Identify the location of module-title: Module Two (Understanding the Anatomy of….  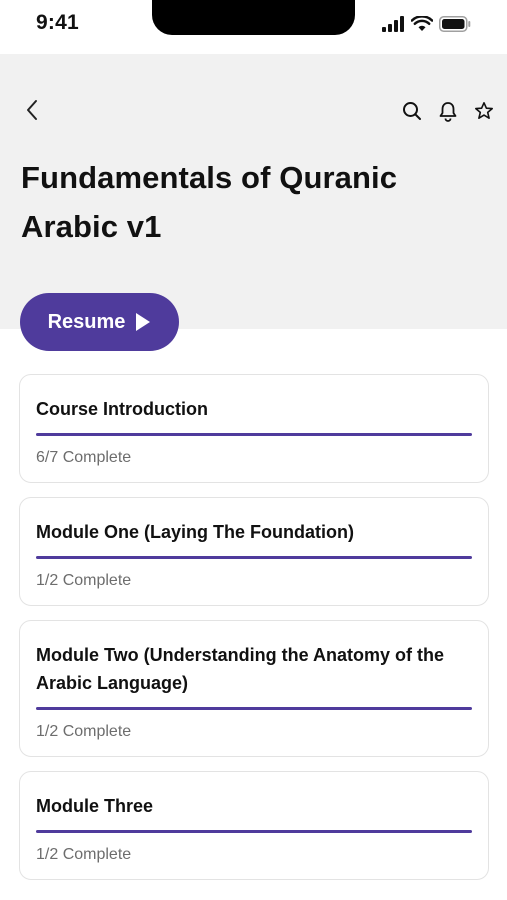
(240, 669).